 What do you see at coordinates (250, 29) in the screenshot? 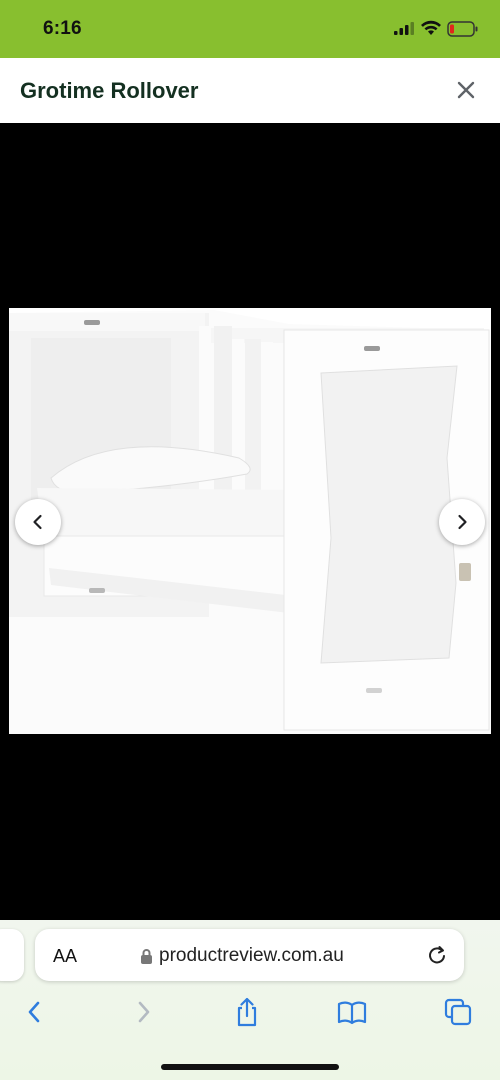
I see `status-bar: 6:16` at bounding box center [250, 29].